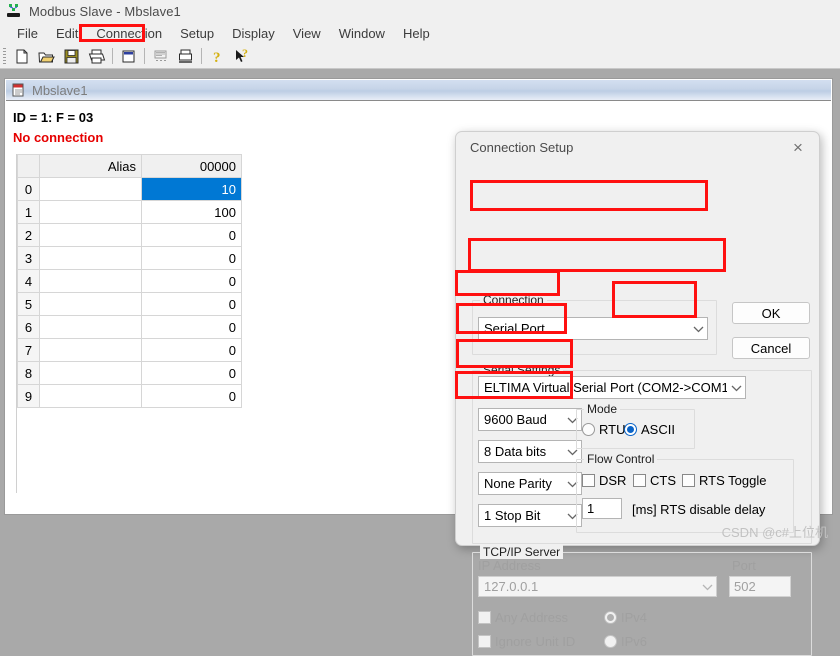  I want to click on table-header-row: Alias 00000, so click(129, 166).